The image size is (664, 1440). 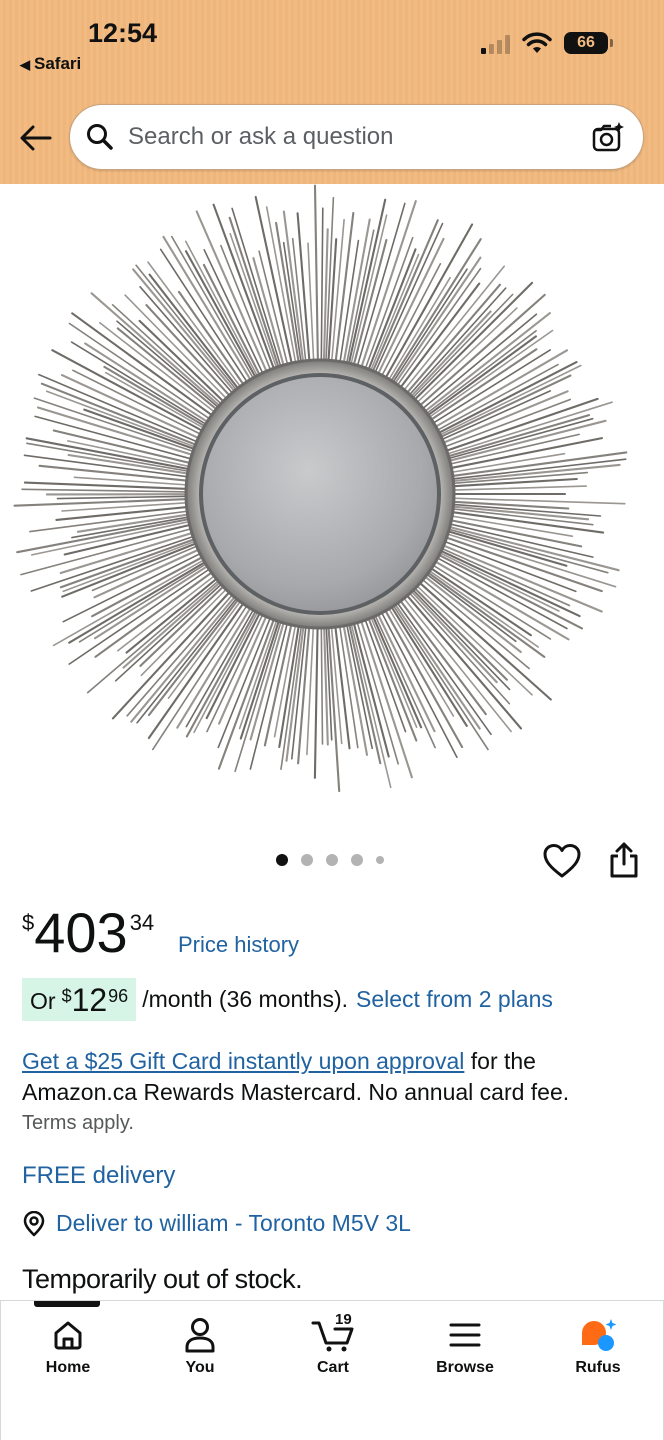 What do you see at coordinates (118, 996) in the screenshot?
I see `installment-fraction: 96` at bounding box center [118, 996].